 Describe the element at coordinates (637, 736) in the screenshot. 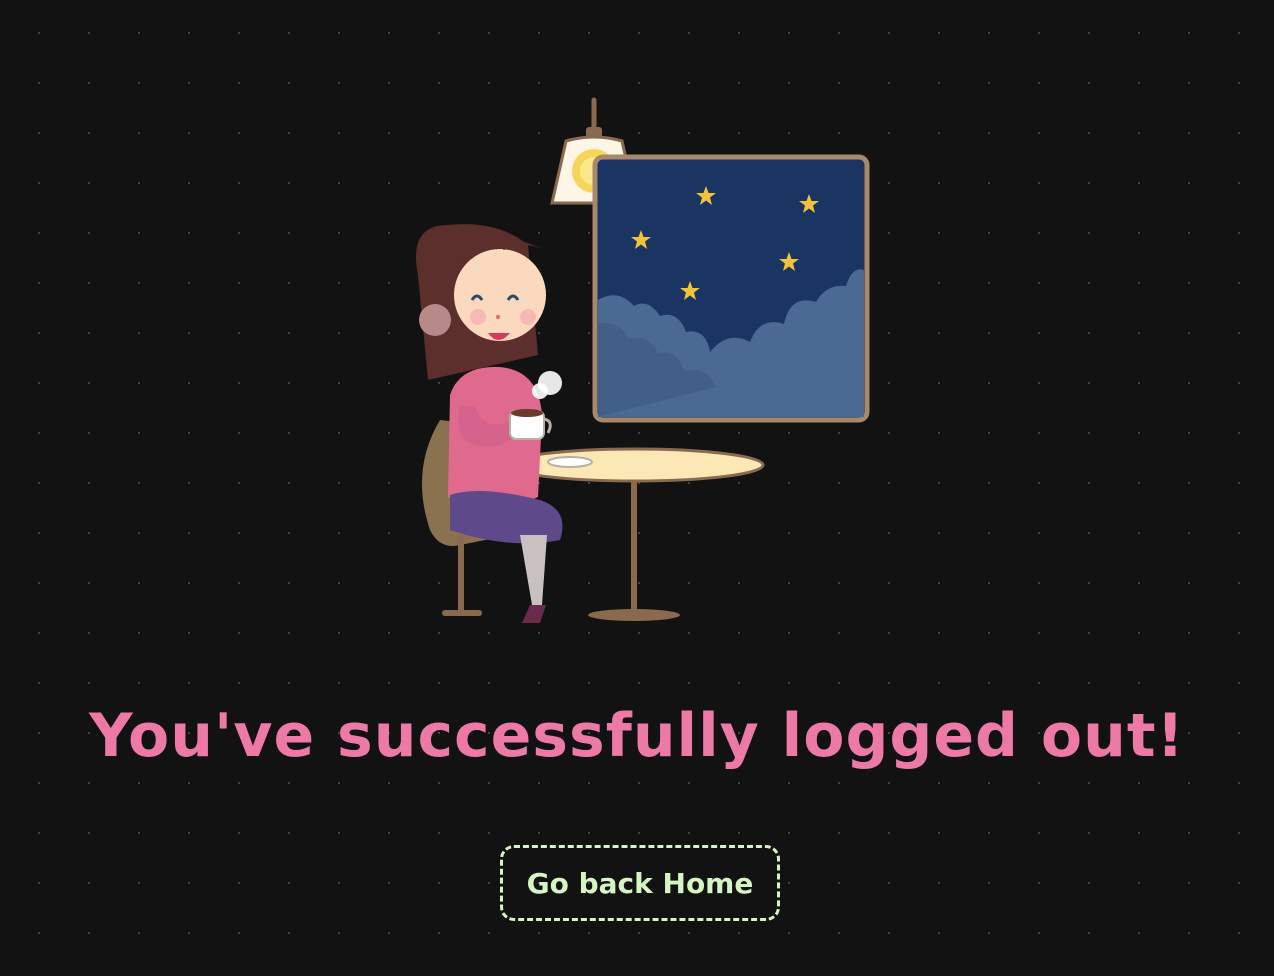

I see `logout-success-heading: You've successfully logged out!` at that location.